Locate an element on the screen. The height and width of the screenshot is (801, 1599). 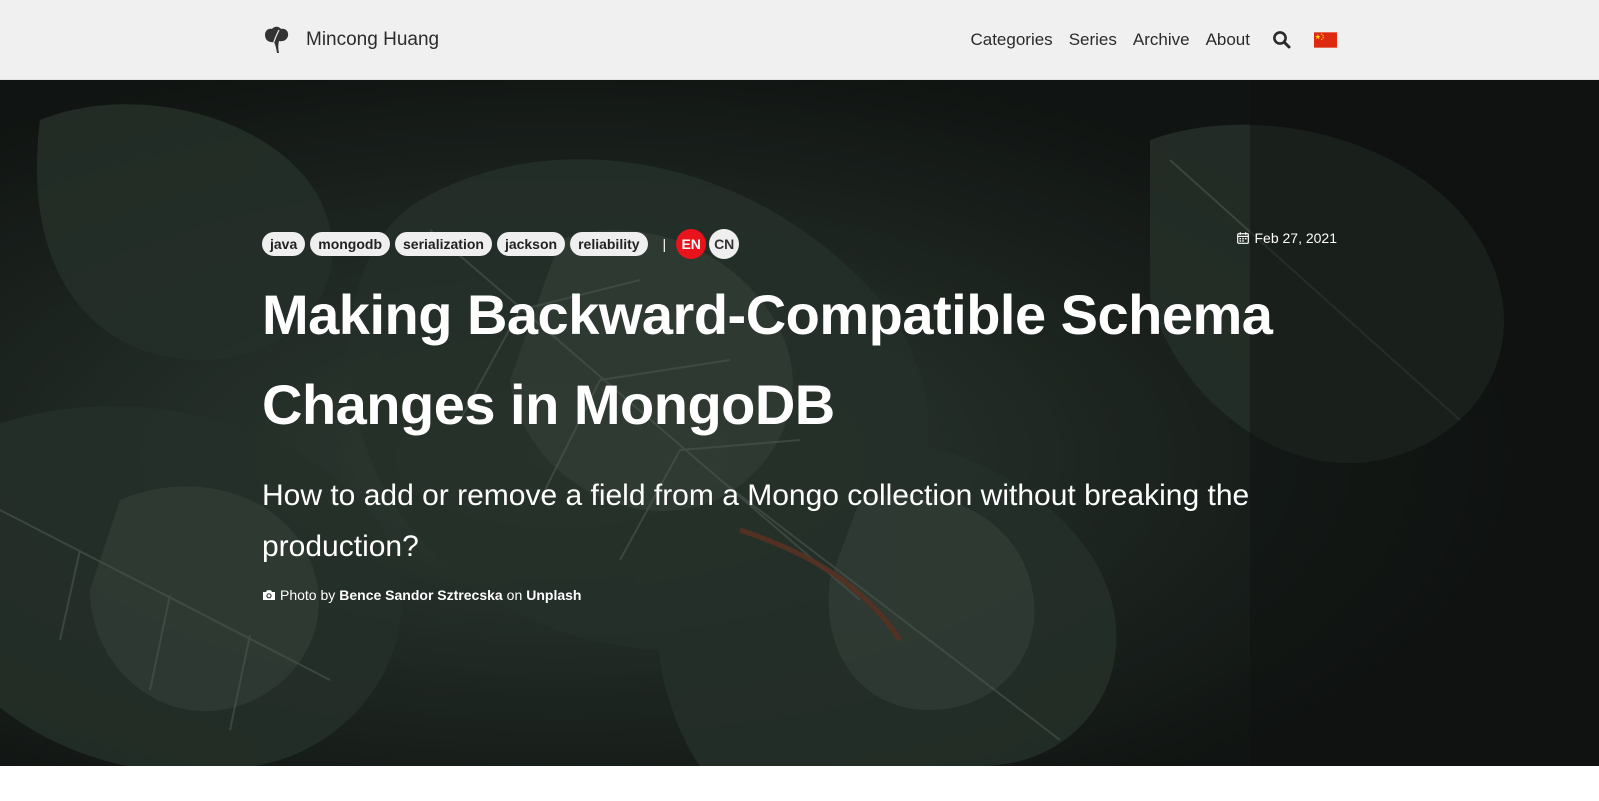
photo-credit-prefix: Photo by is located at coordinates (308, 595).